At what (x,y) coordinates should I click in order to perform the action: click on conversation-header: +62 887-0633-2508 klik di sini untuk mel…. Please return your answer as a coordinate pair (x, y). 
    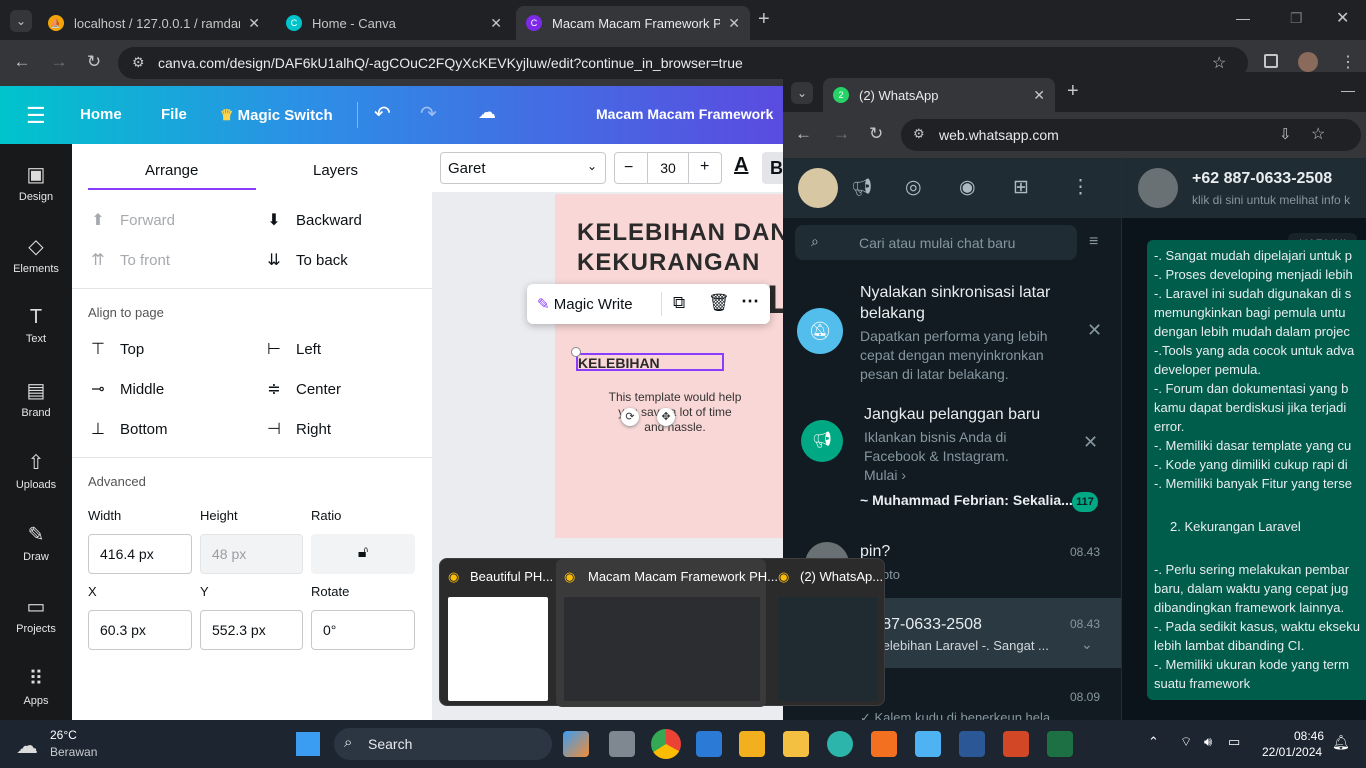
    Looking at the image, I should click on (1244, 188).